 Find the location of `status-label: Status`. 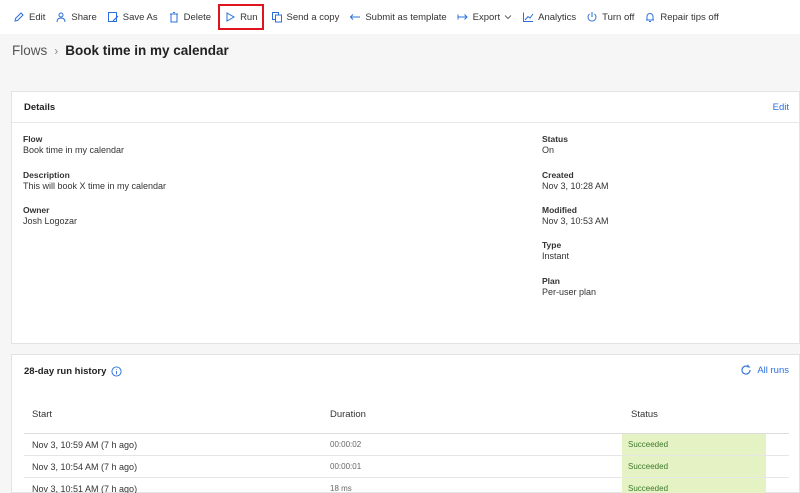

status-label: Status is located at coordinates (555, 139).